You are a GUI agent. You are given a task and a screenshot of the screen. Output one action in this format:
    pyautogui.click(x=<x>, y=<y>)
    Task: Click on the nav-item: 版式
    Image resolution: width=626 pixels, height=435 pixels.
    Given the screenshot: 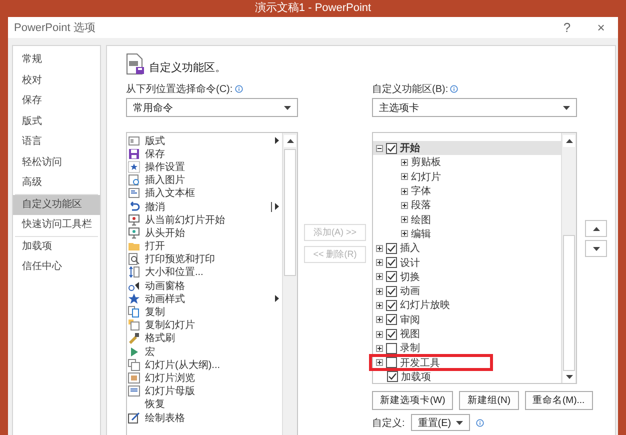 What is the action you would take?
    pyautogui.click(x=56, y=122)
    